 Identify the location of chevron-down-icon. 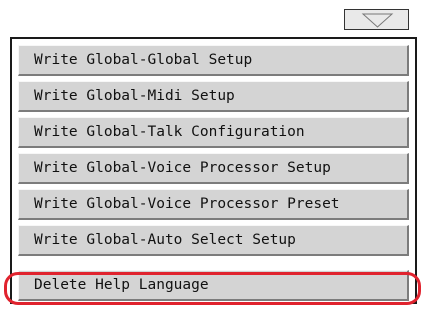
(377, 20).